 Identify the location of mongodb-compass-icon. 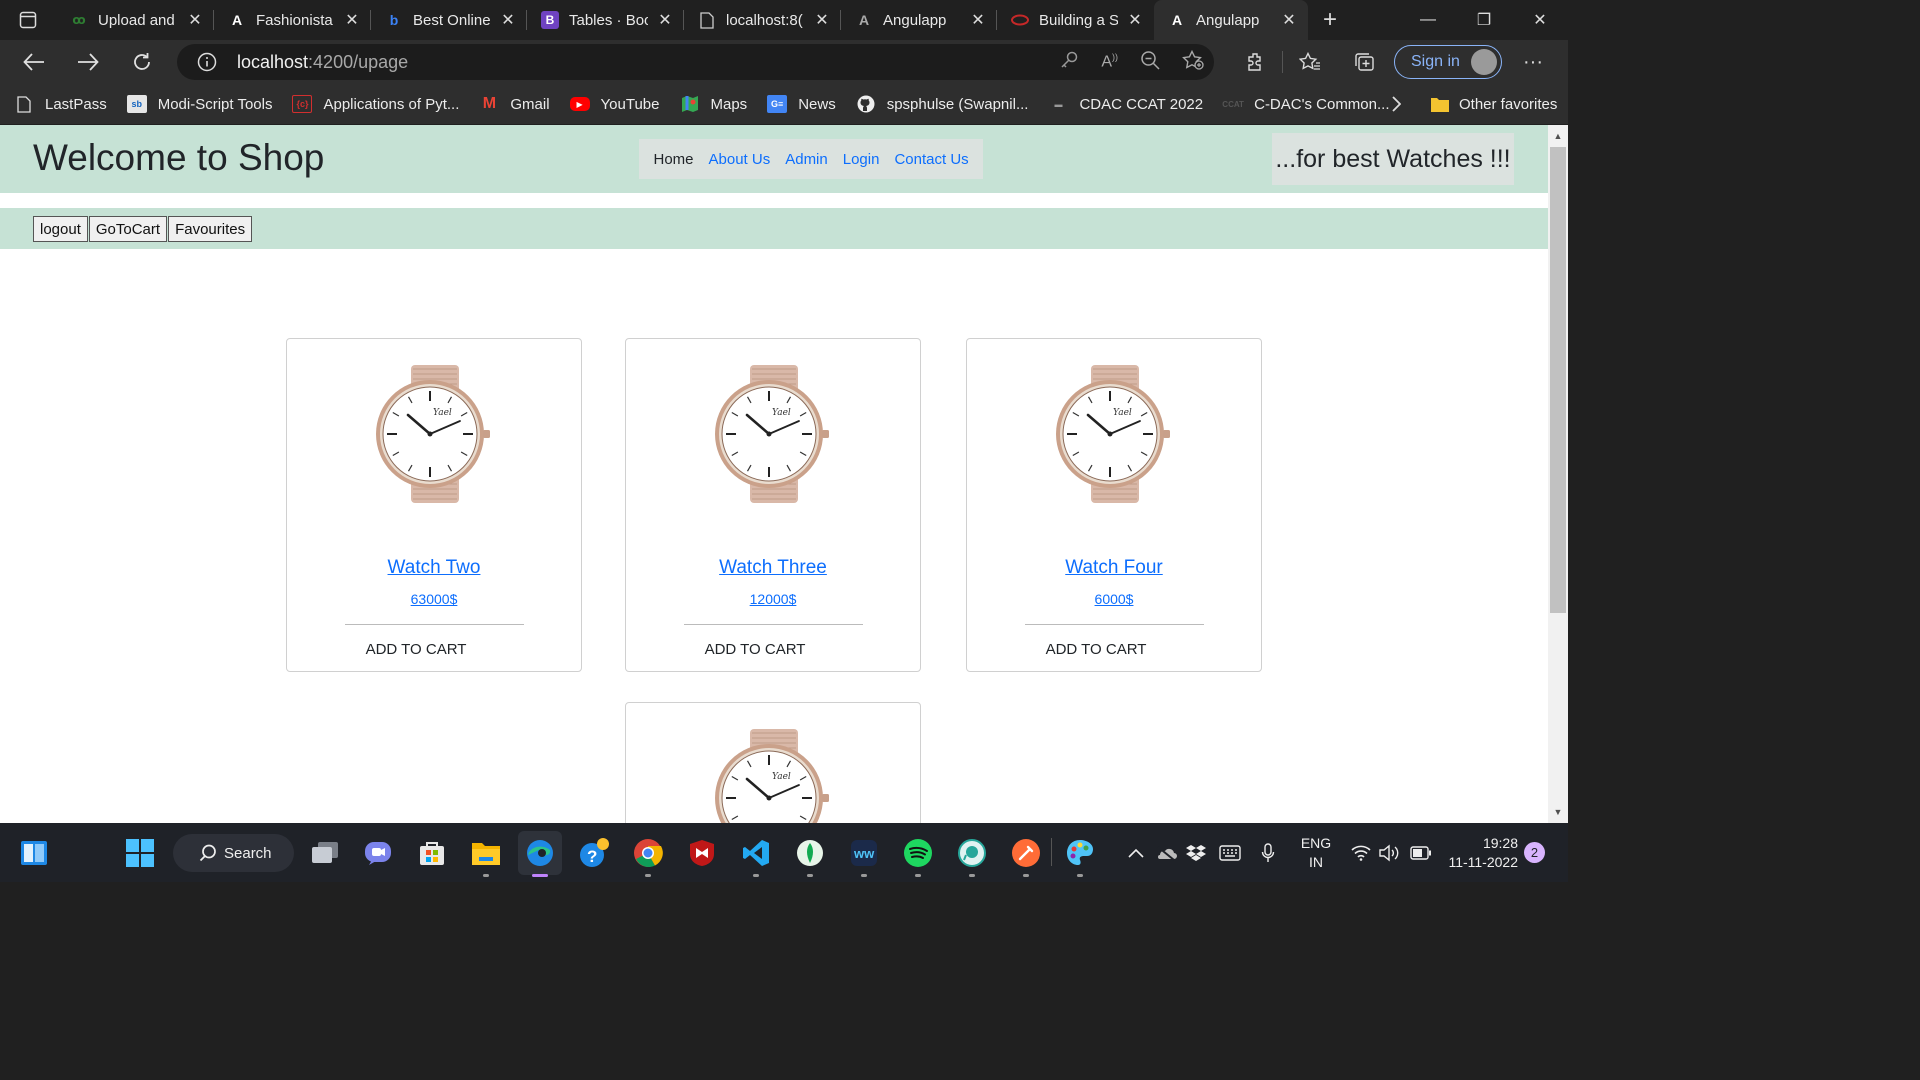
(810, 854).